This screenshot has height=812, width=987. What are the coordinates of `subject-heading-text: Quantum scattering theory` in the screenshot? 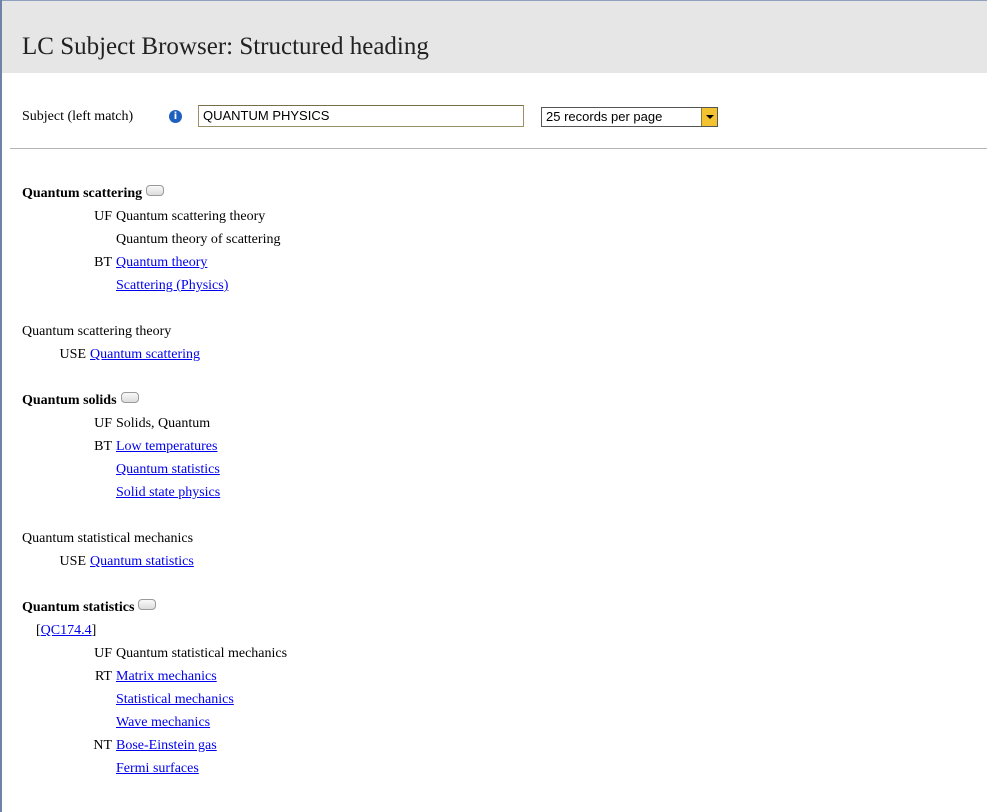 It's located at (97, 331).